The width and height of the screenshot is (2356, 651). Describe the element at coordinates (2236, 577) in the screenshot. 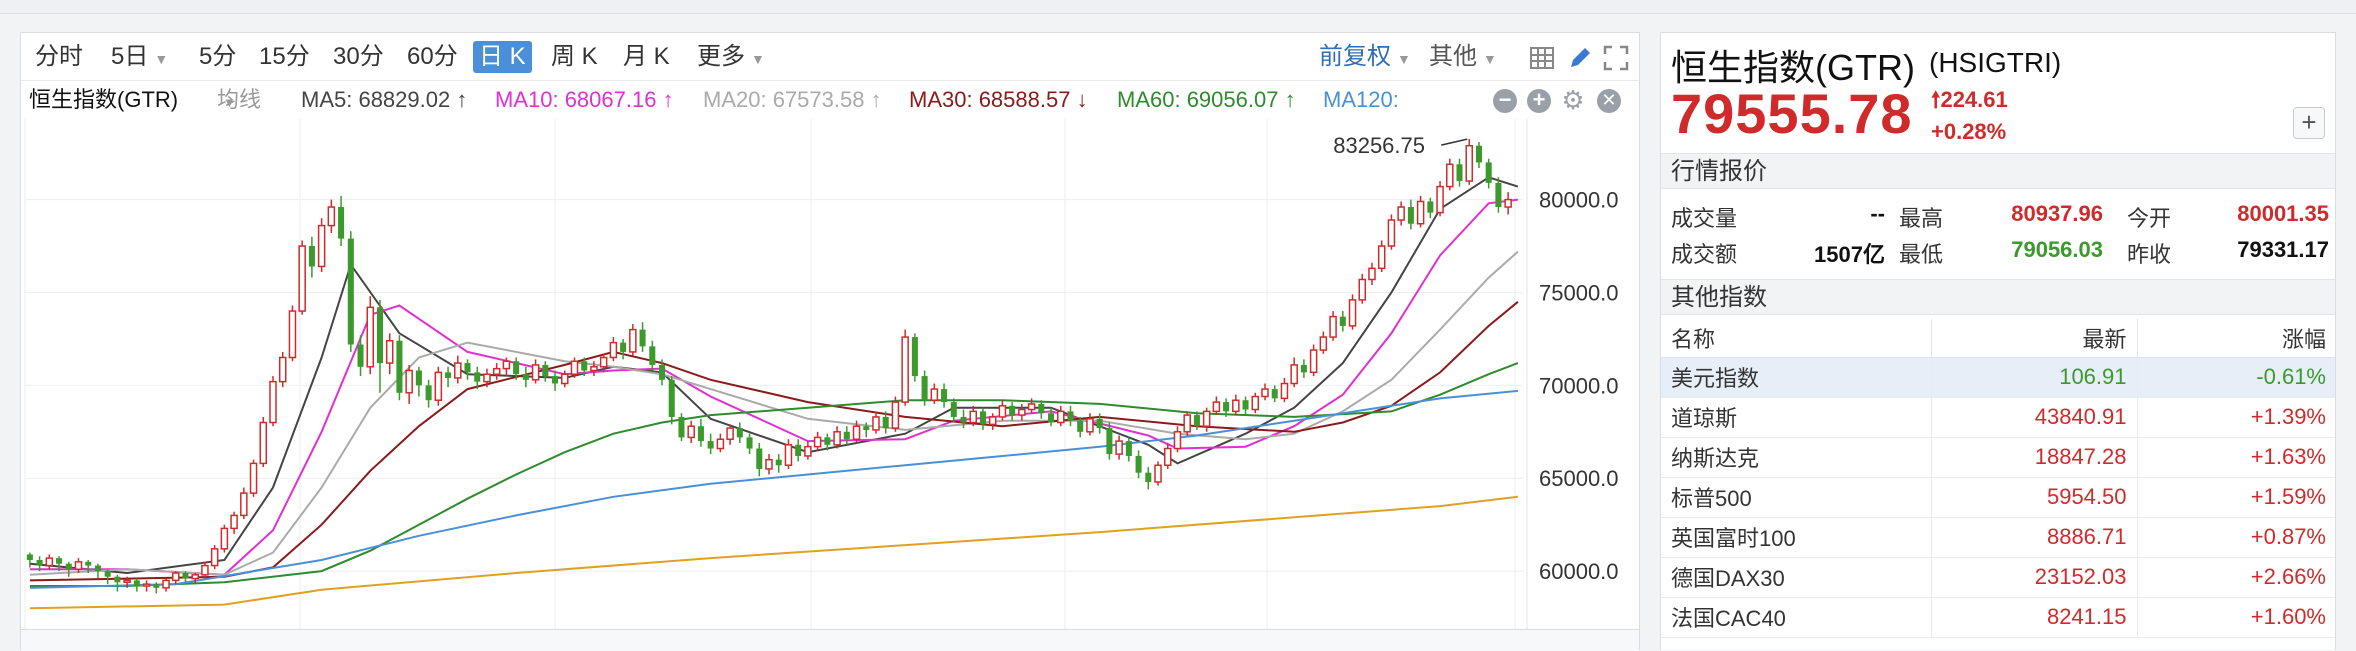

I see `index-change-cell: +2.66%` at that location.